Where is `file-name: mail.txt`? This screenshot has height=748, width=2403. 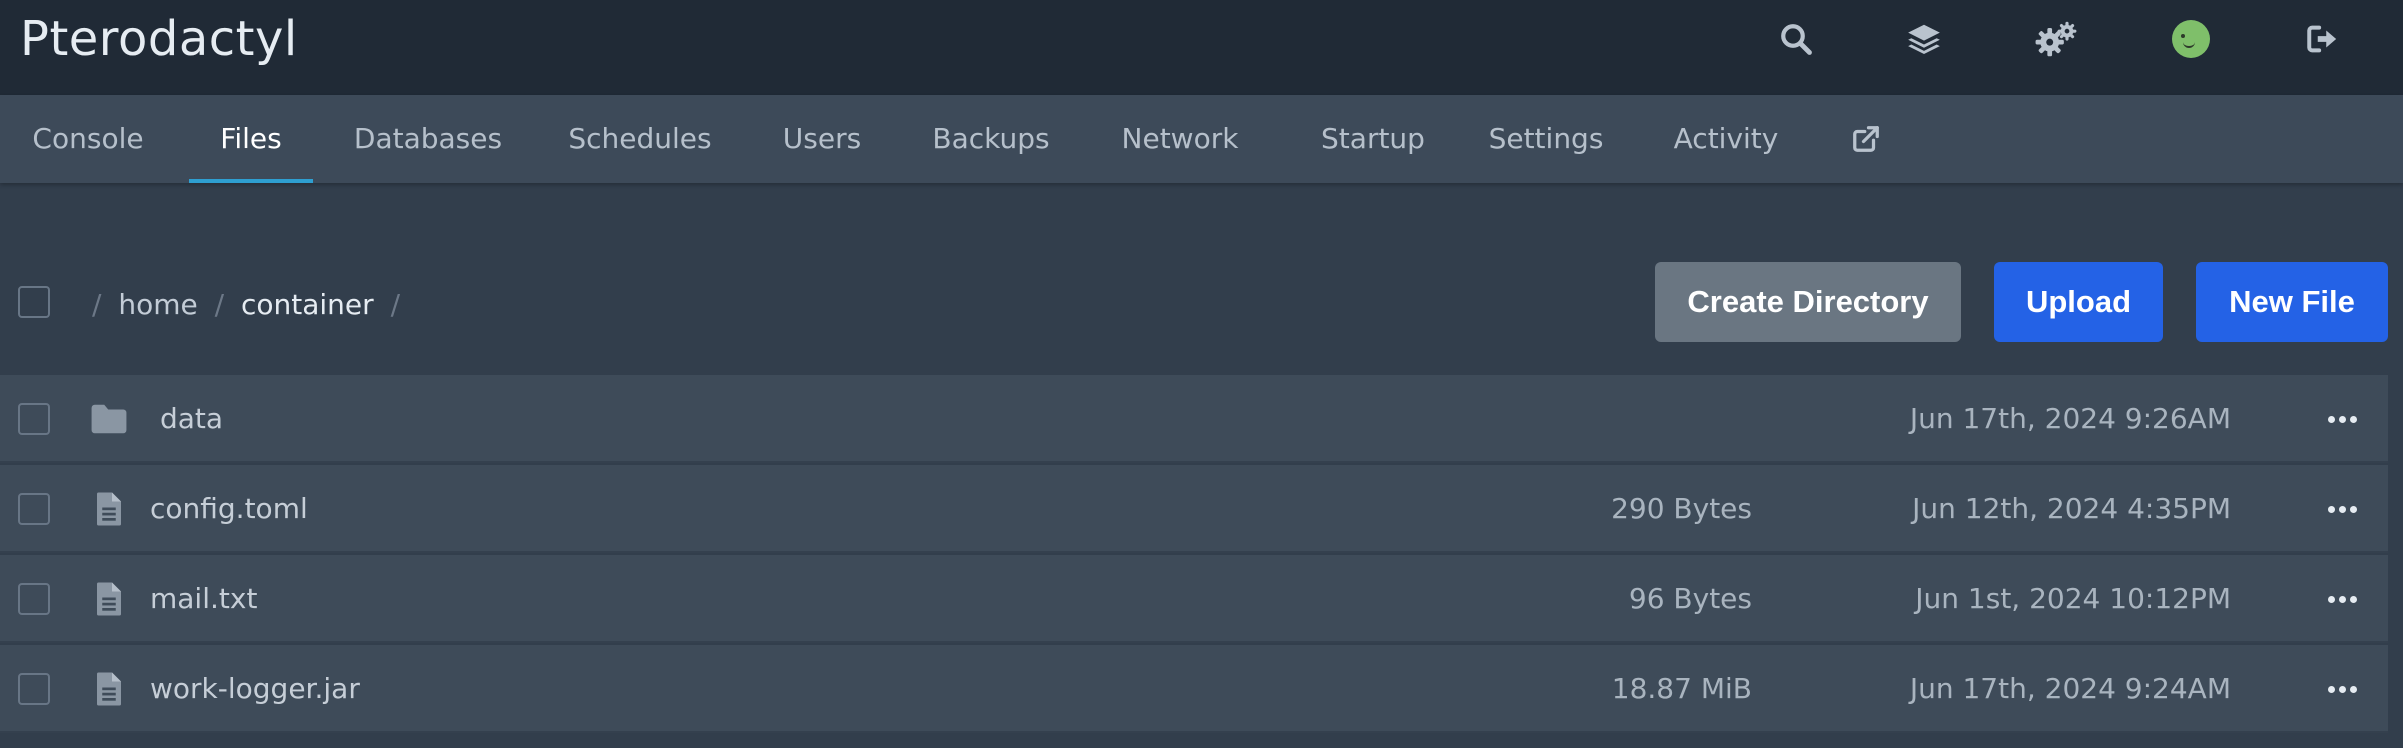 file-name: mail.txt is located at coordinates (204, 598).